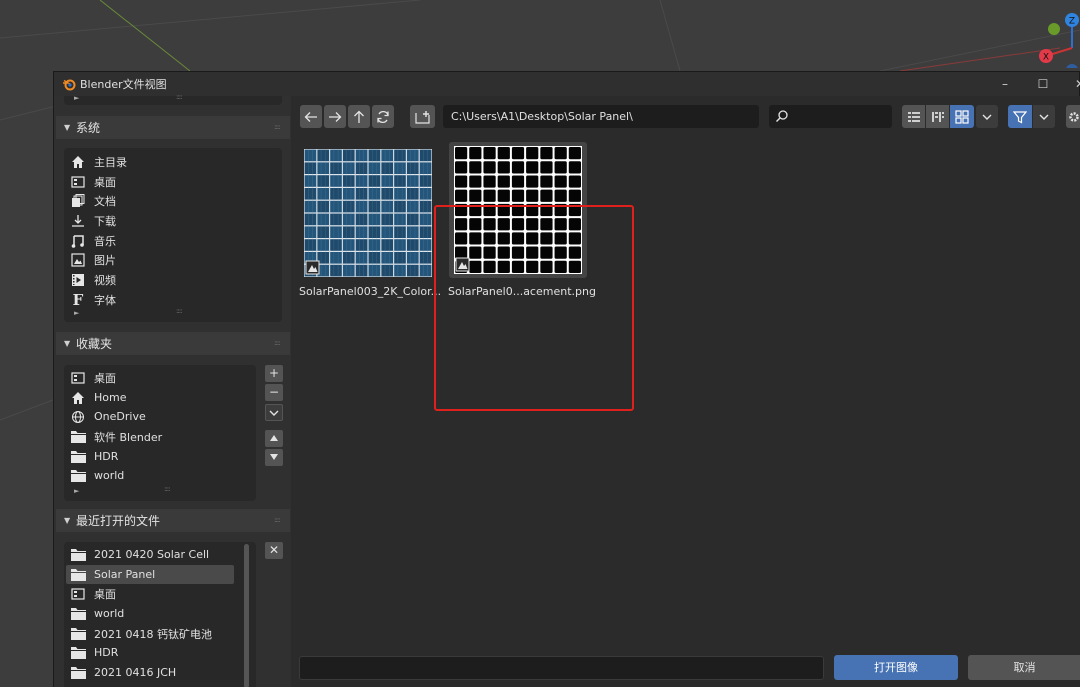 Image resolution: width=1080 pixels, height=687 pixels. Describe the element at coordinates (274, 438) in the screenshot. I see `move-up-button` at that location.